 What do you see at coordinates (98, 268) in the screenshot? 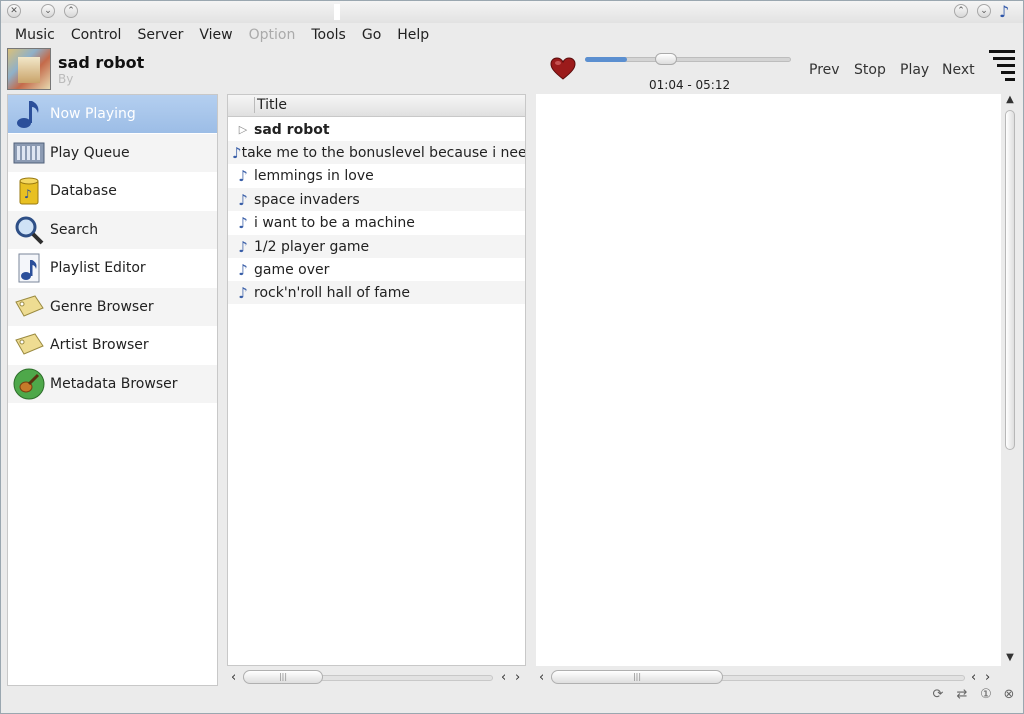
I see `sidebar-item-label: Playlist Editor` at bounding box center [98, 268].